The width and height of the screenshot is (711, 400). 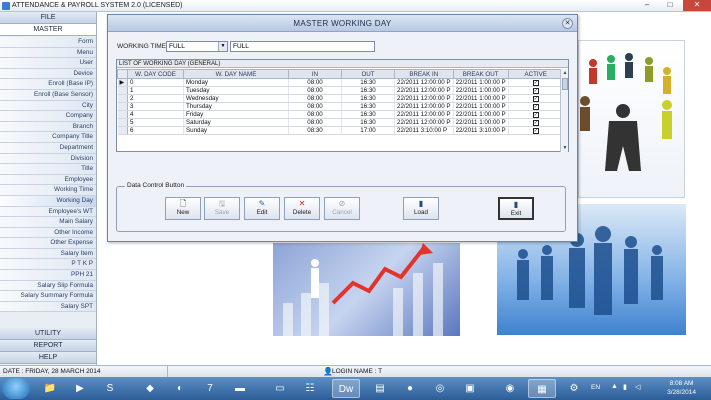 I want to click on exit-button: ▮ Exit, so click(x=516, y=208).